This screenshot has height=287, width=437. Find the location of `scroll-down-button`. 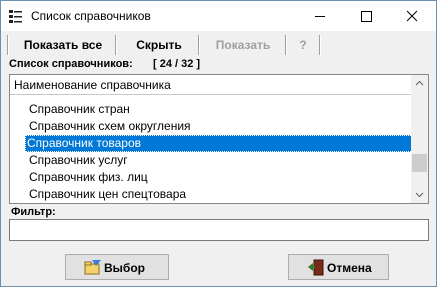

scroll-down-button is located at coordinates (419, 194).